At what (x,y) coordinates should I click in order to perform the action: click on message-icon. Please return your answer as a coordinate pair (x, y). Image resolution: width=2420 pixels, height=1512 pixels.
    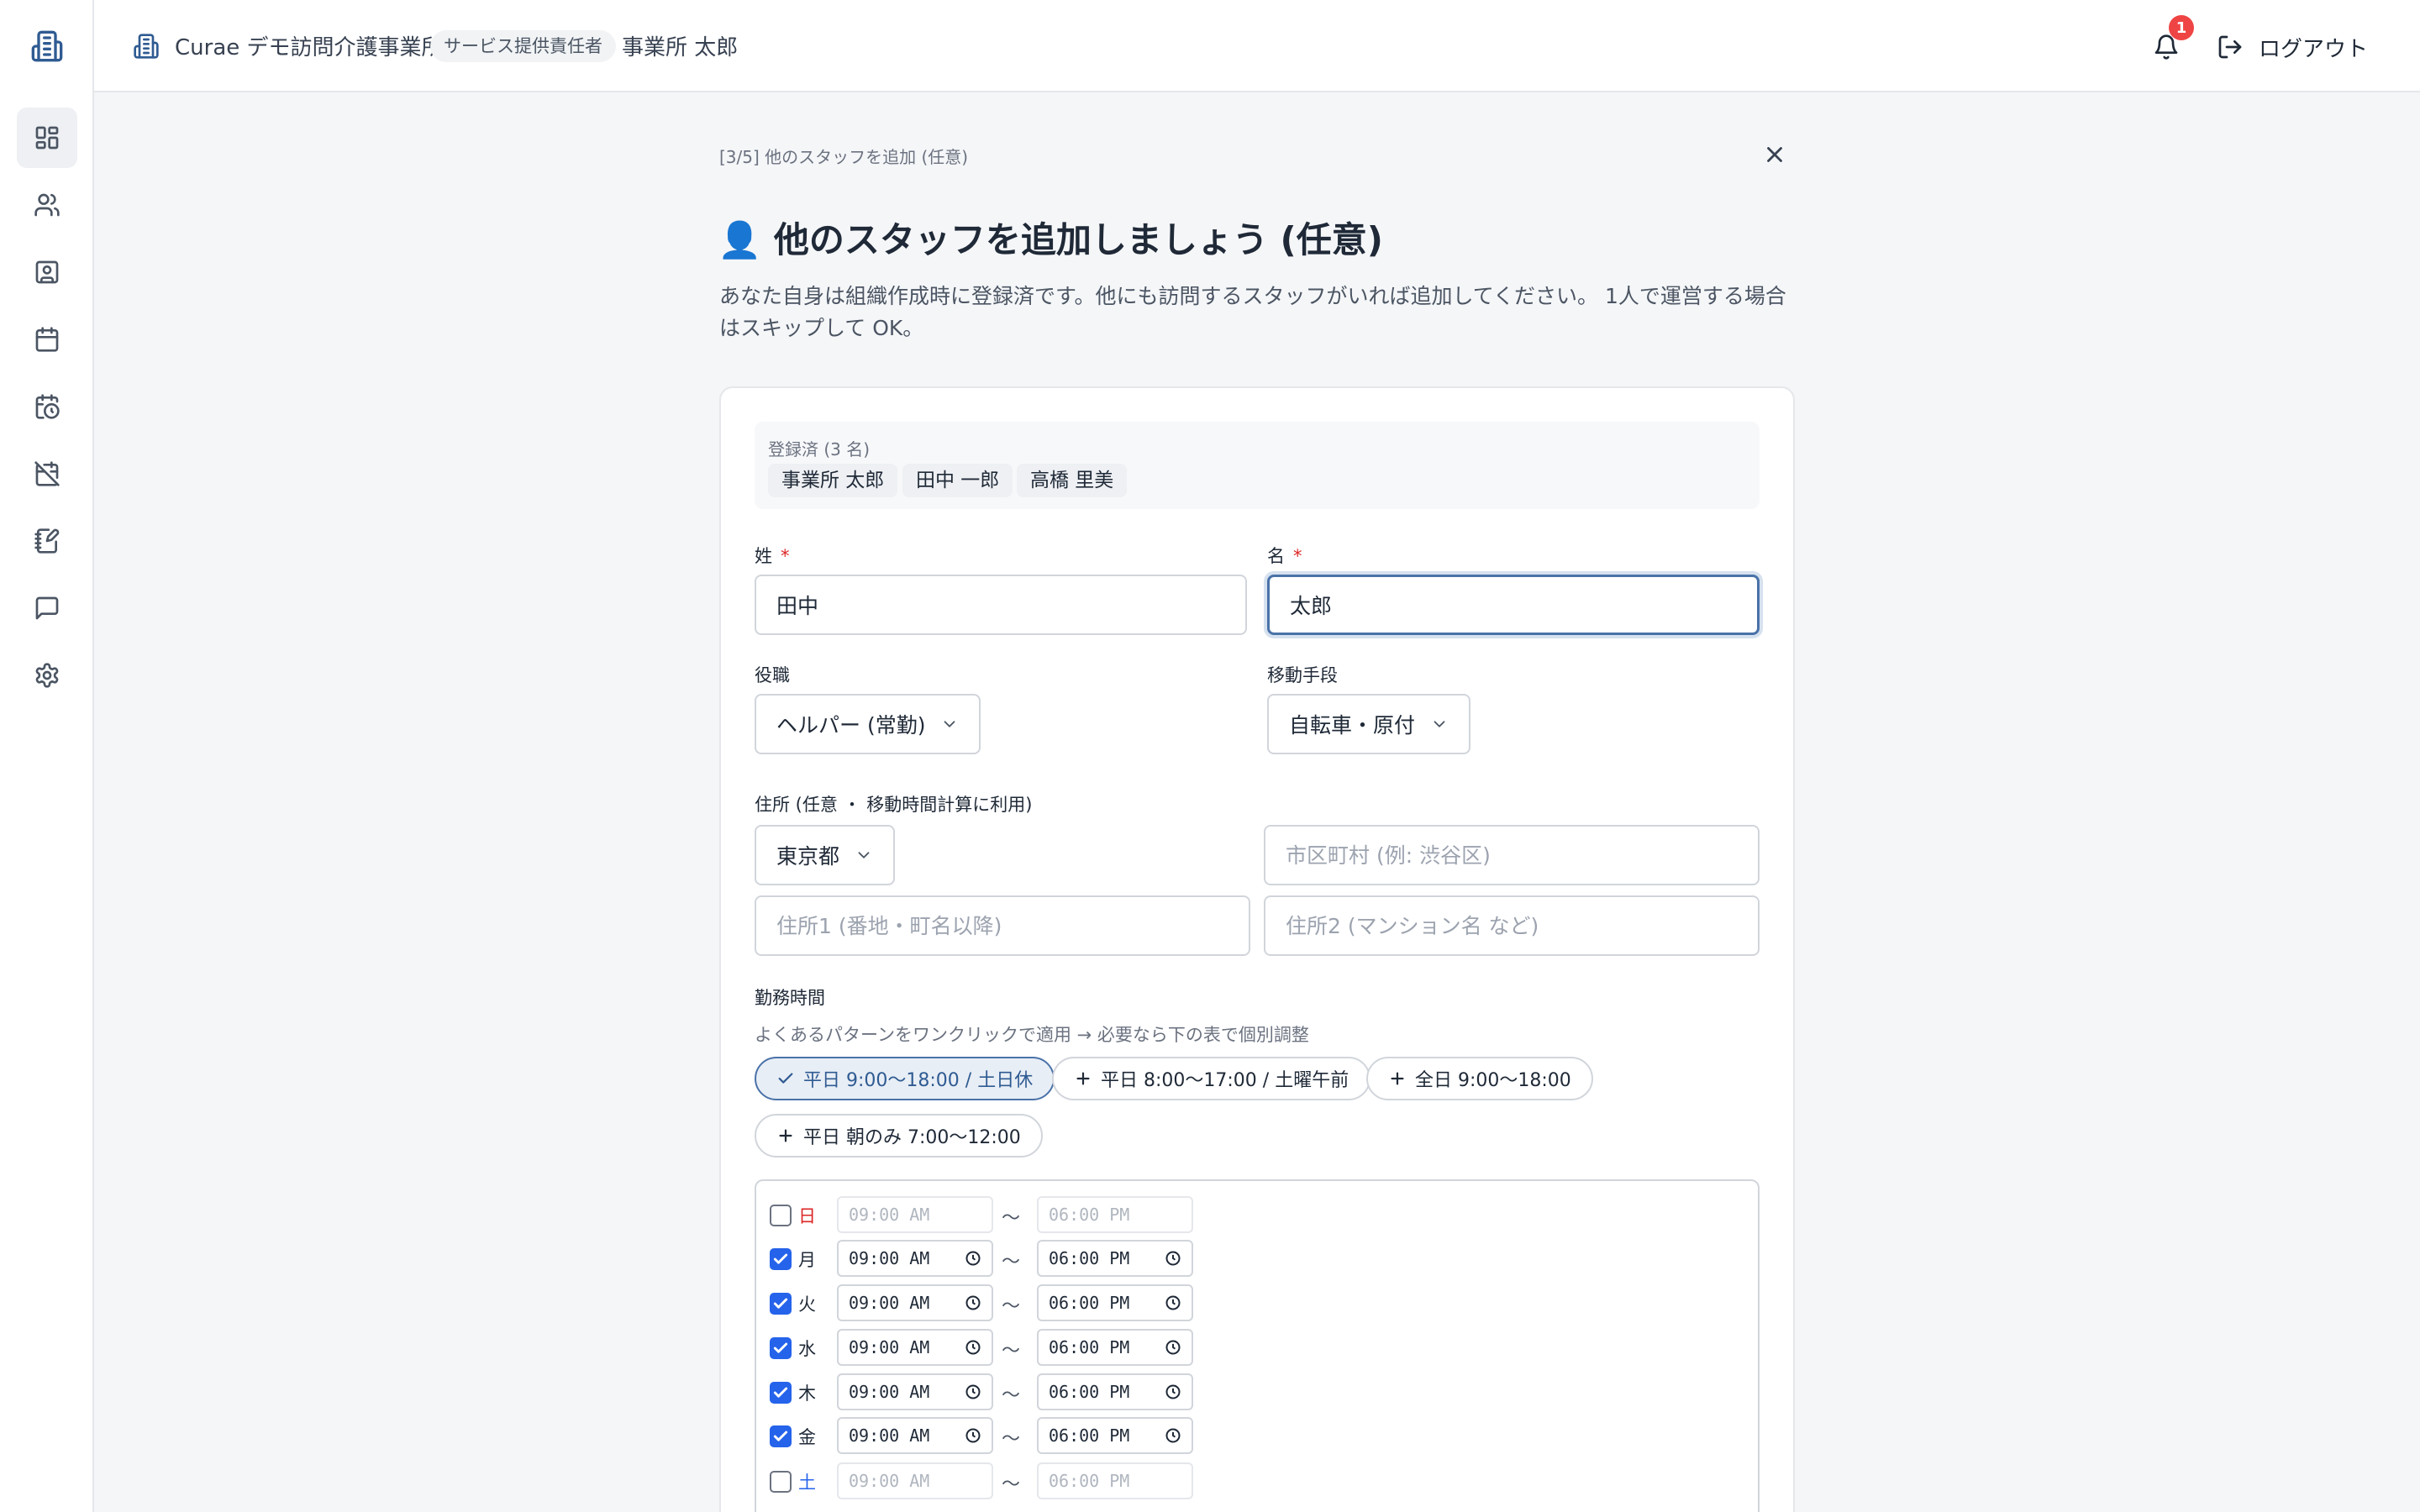
    Looking at the image, I should click on (47, 608).